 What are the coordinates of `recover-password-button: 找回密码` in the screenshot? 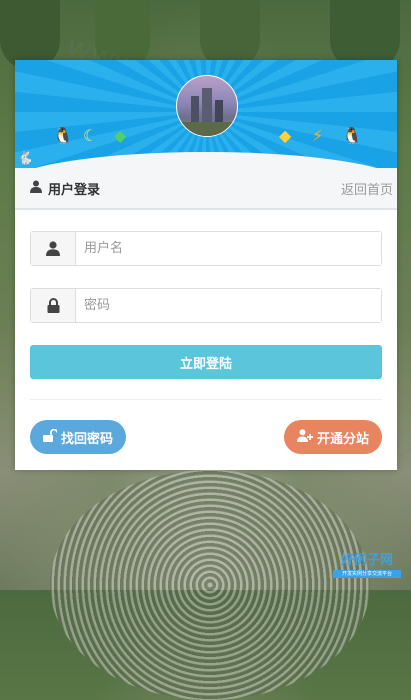 It's located at (78, 437).